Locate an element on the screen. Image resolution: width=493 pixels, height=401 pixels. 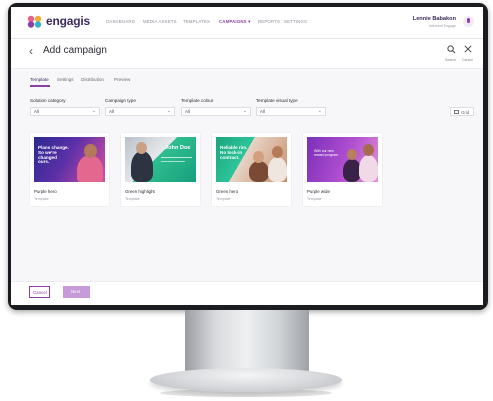
campaign-type-select: All ⌄ is located at coordinates (140, 111).